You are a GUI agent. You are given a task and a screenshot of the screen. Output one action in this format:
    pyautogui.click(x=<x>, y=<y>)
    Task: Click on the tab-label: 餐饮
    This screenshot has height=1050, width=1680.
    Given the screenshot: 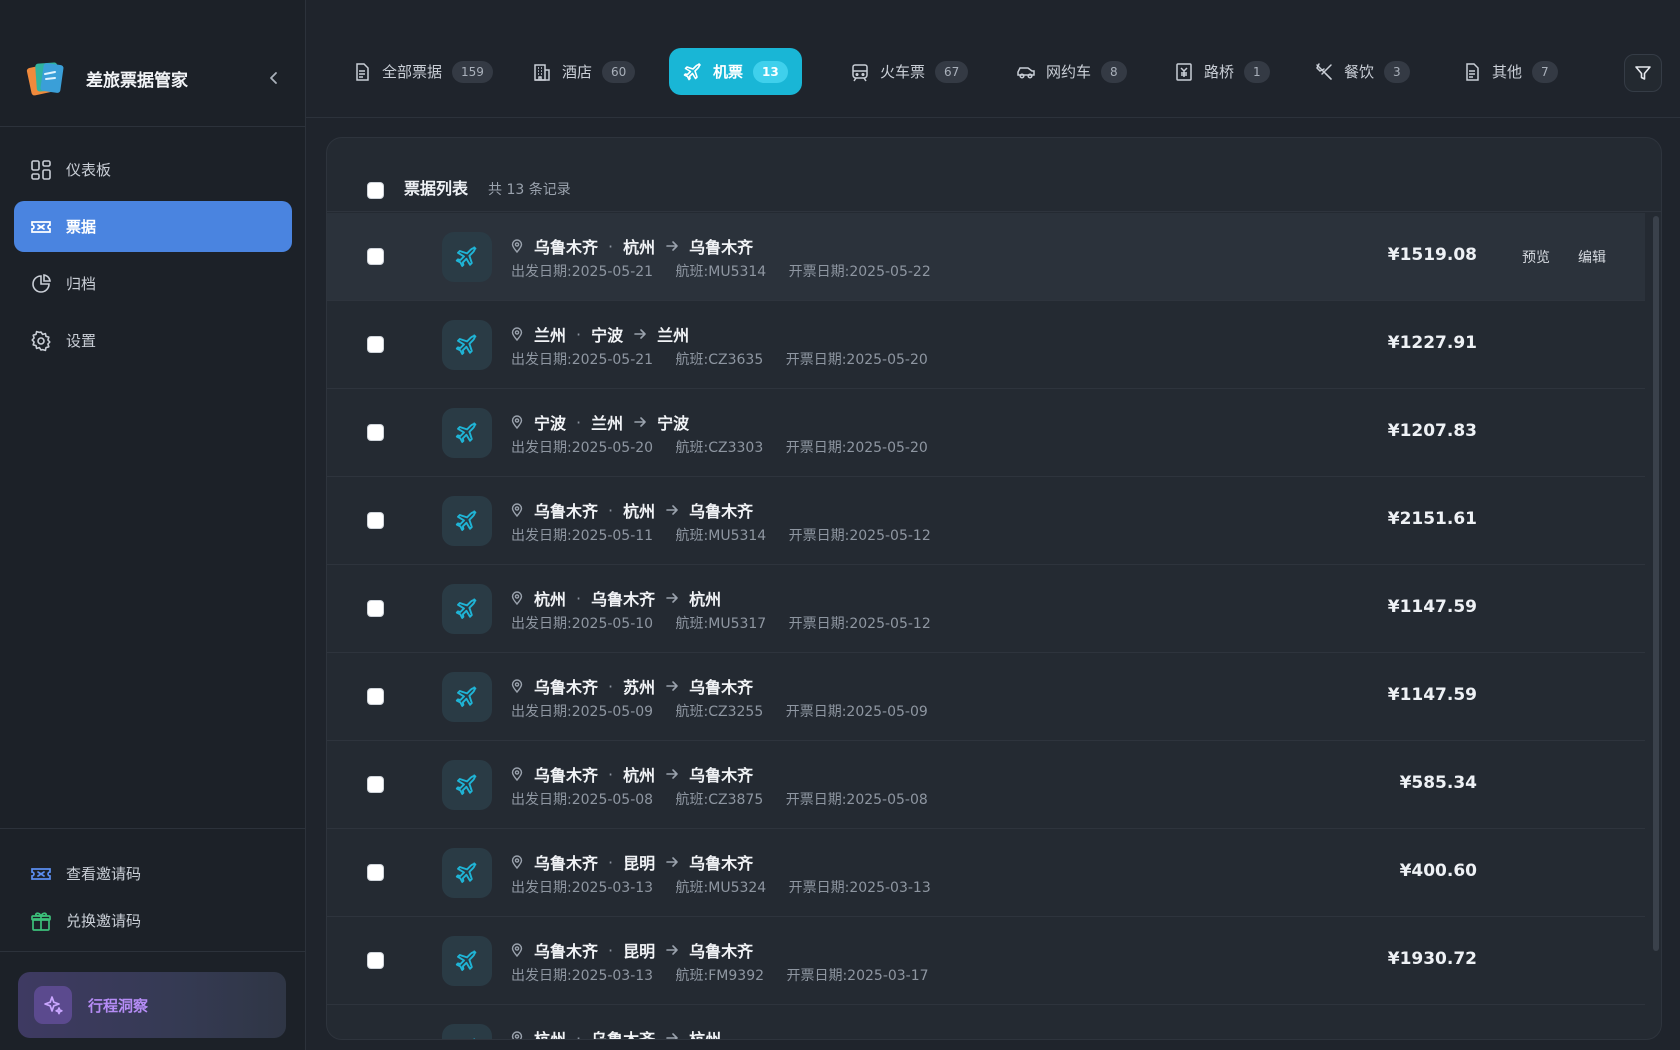 What is the action you would take?
    pyautogui.click(x=1359, y=72)
    